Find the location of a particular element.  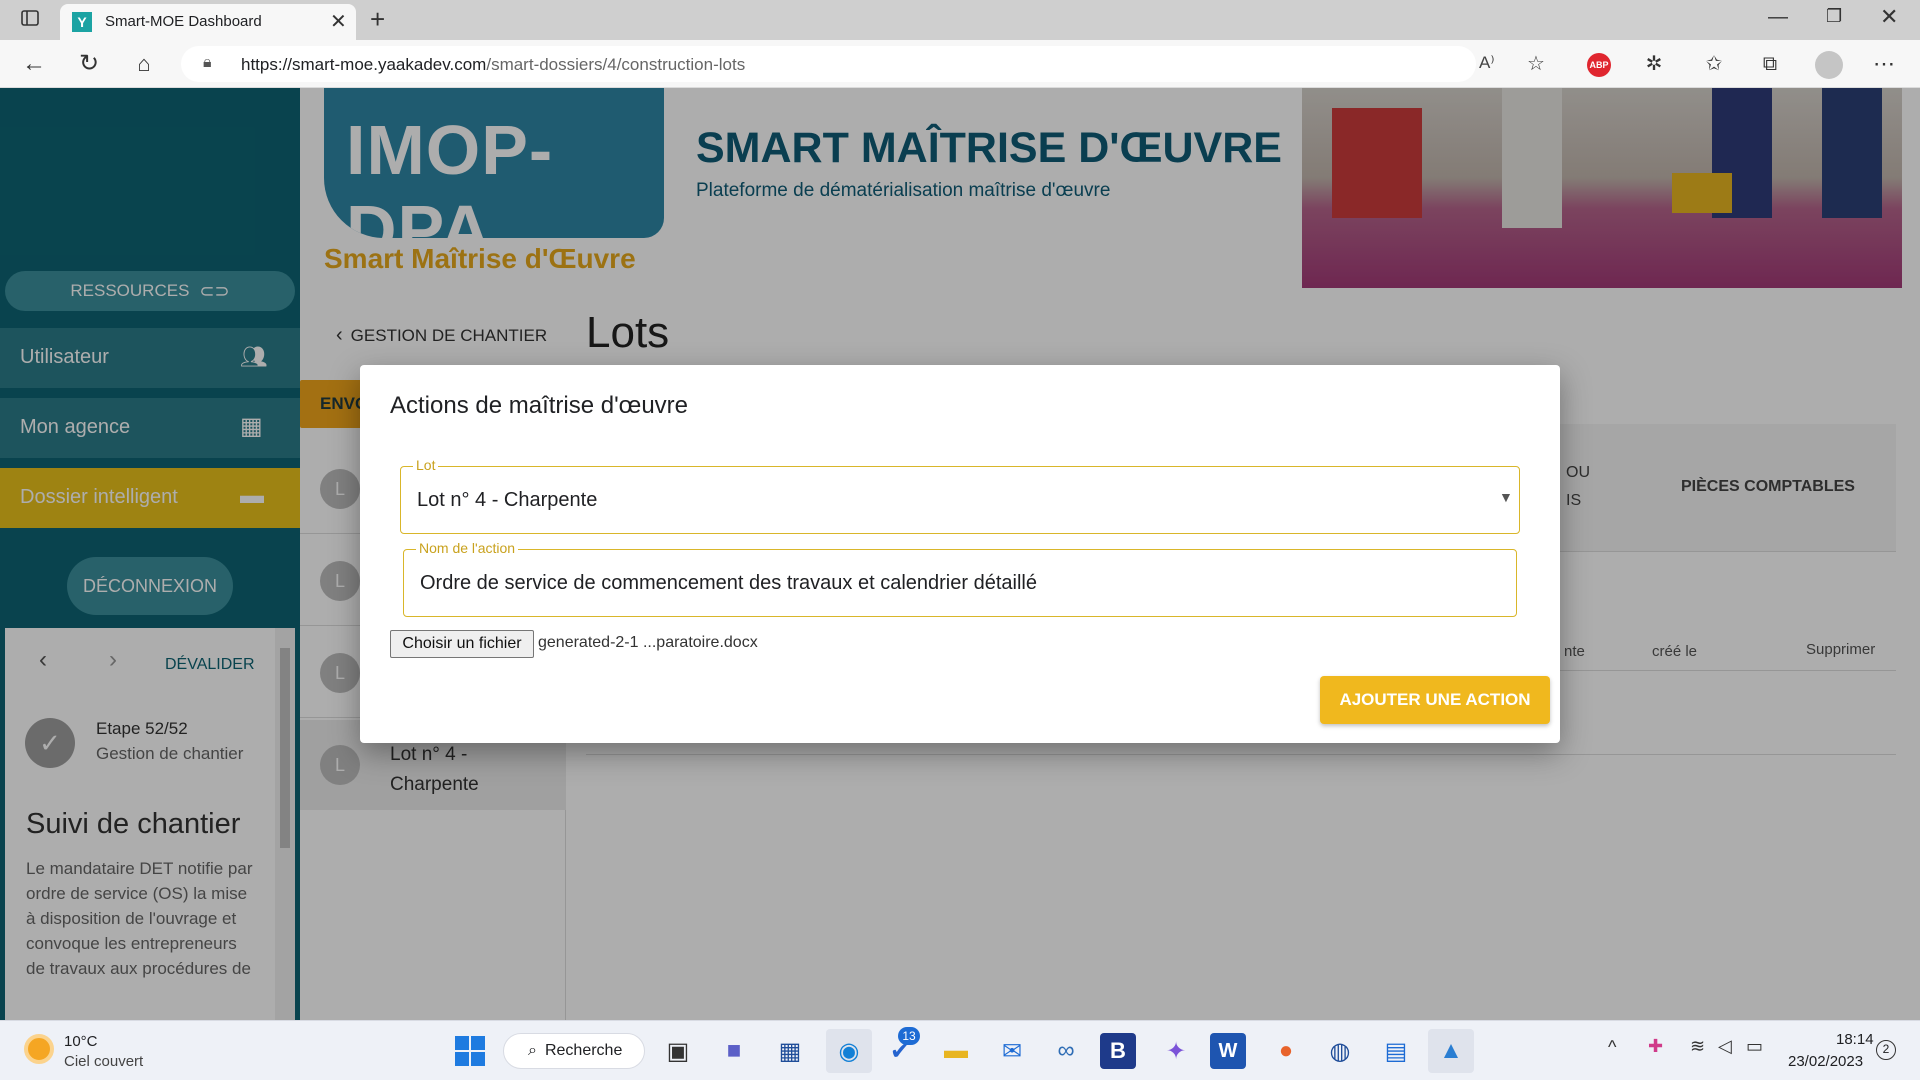

url-host: https://smart-moe.yaakadev.com is located at coordinates (364, 64).